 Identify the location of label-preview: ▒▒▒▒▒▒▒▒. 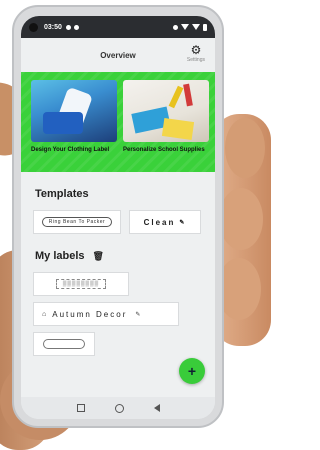
(81, 284).